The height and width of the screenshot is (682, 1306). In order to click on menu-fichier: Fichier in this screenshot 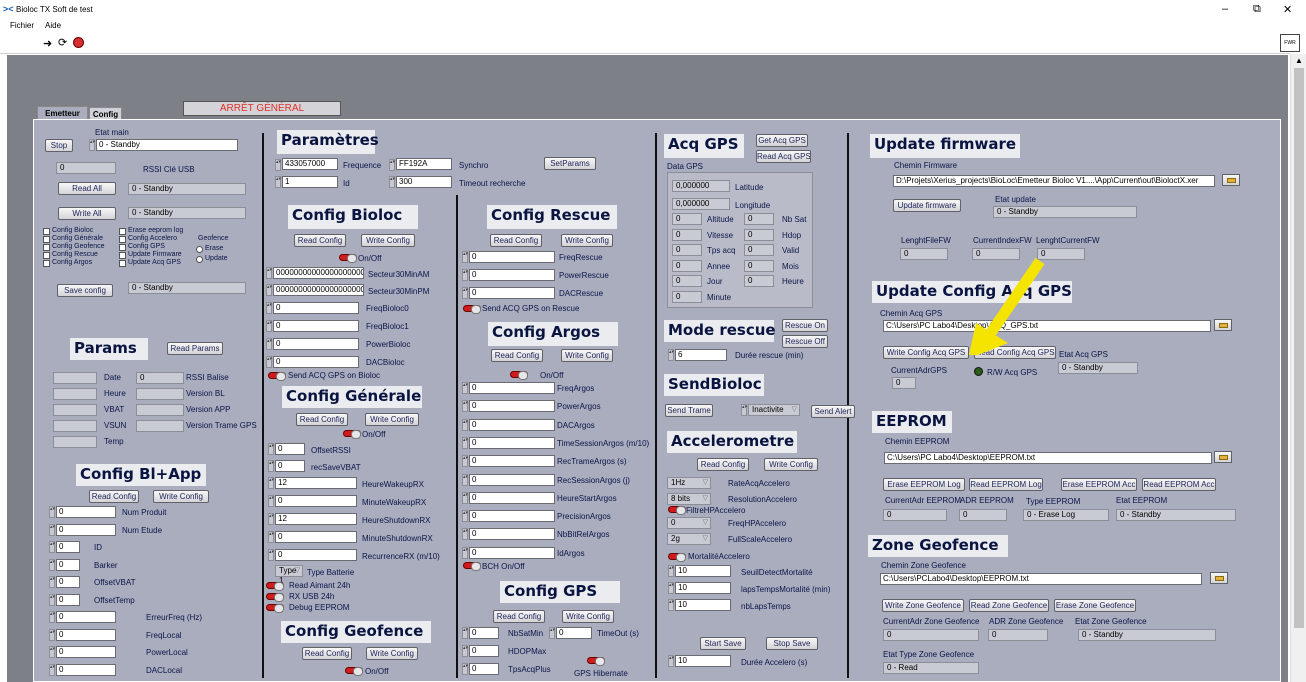, I will do `click(22, 25)`.